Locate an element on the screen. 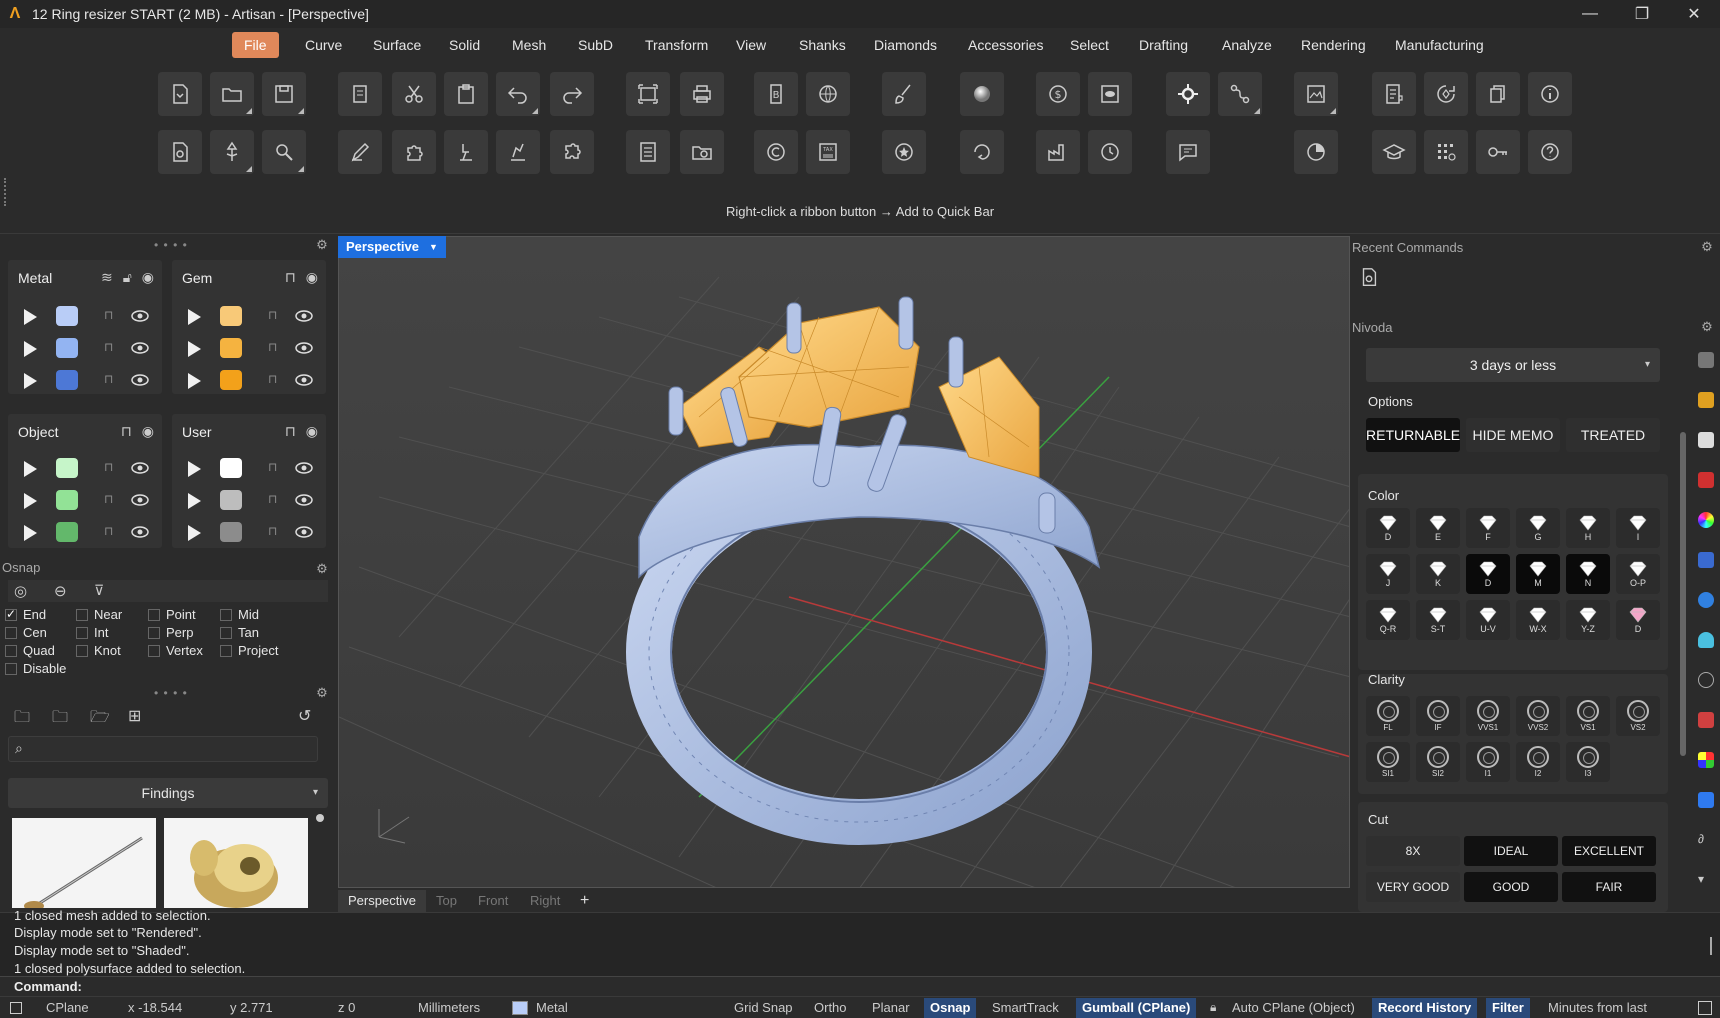  library-search-input: ⌕ is located at coordinates (163, 749).